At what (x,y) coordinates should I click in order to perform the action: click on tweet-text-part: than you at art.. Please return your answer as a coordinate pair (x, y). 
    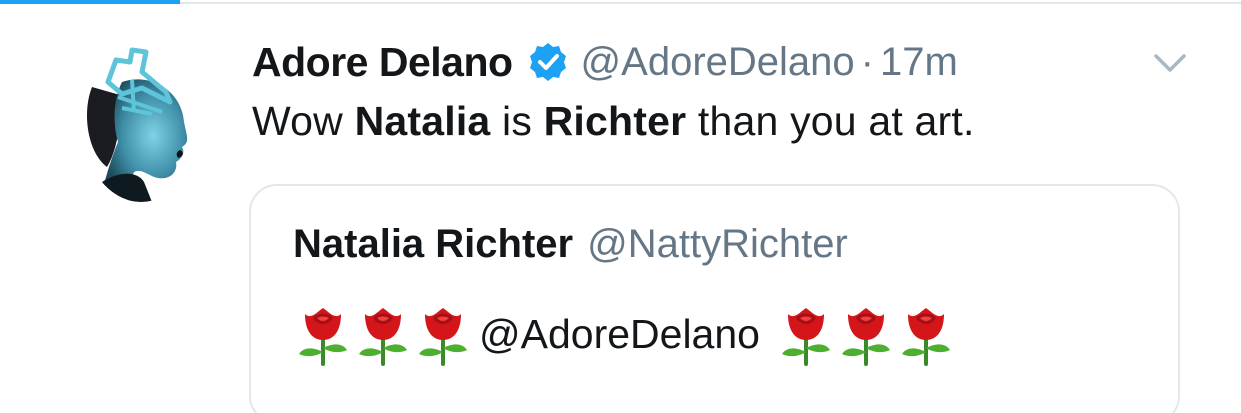
    Looking at the image, I should click on (830, 121).